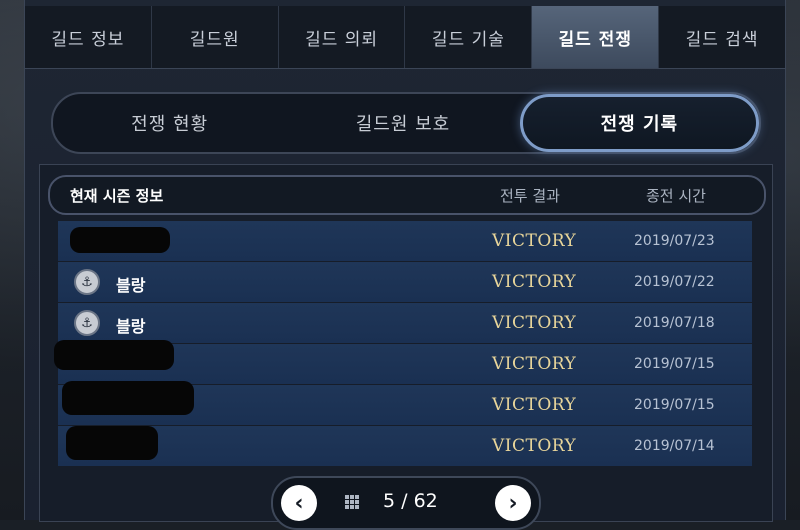  What do you see at coordinates (674, 282) in the screenshot?
I see `end-date: 2019/07/22` at bounding box center [674, 282].